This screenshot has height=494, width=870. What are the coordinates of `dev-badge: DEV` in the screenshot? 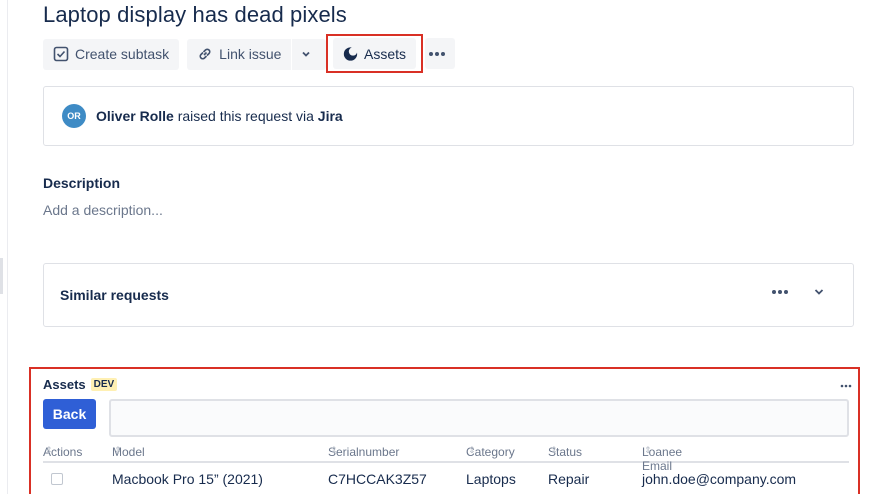 It's located at (104, 384).